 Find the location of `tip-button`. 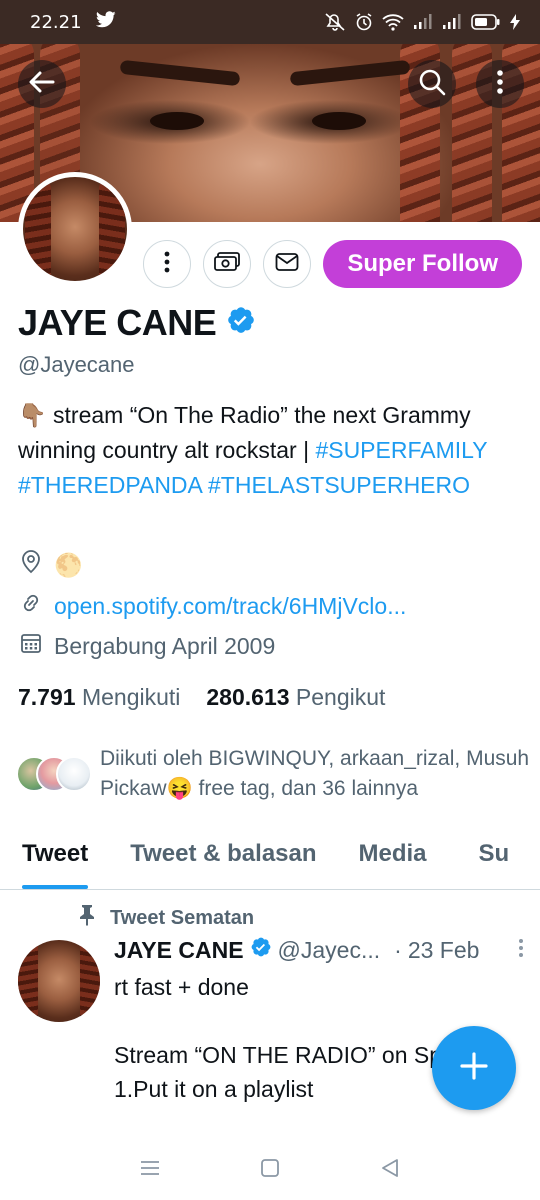

tip-button is located at coordinates (227, 264).